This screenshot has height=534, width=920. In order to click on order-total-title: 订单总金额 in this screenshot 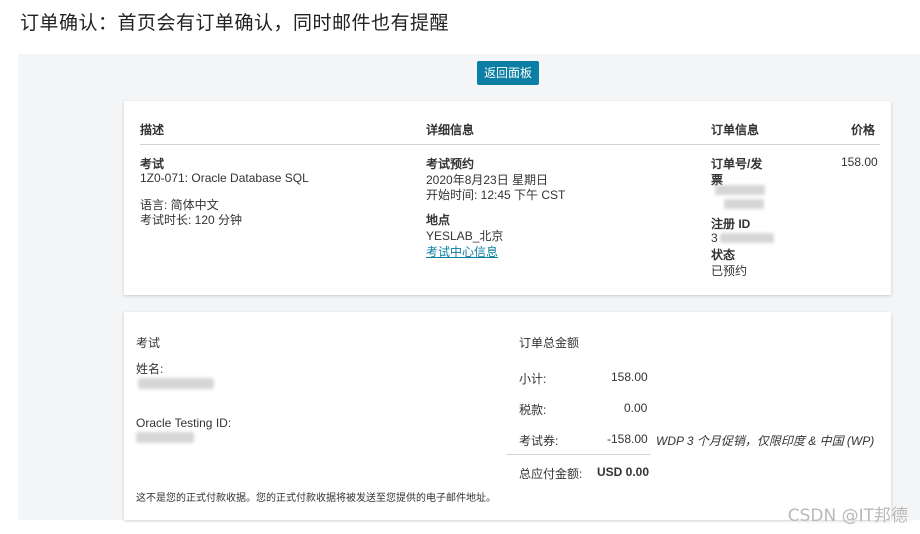, I will do `click(549, 343)`.